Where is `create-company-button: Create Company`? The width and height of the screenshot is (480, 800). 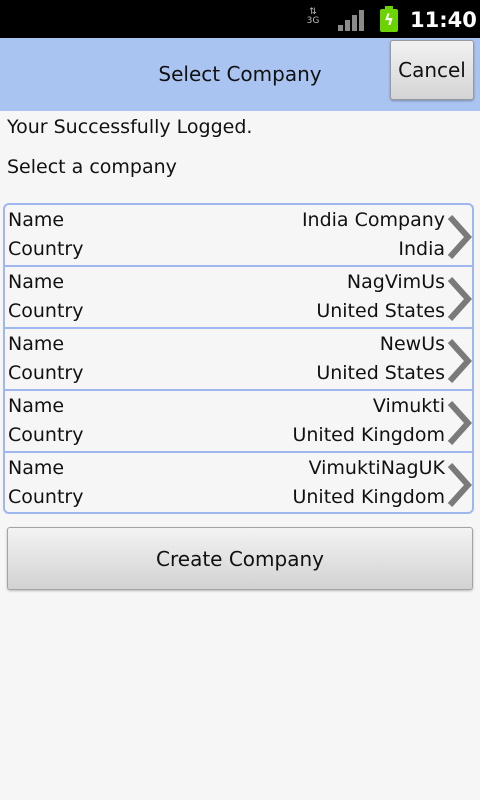
create-company-button: Create Company is located at coordinates (240, 558).